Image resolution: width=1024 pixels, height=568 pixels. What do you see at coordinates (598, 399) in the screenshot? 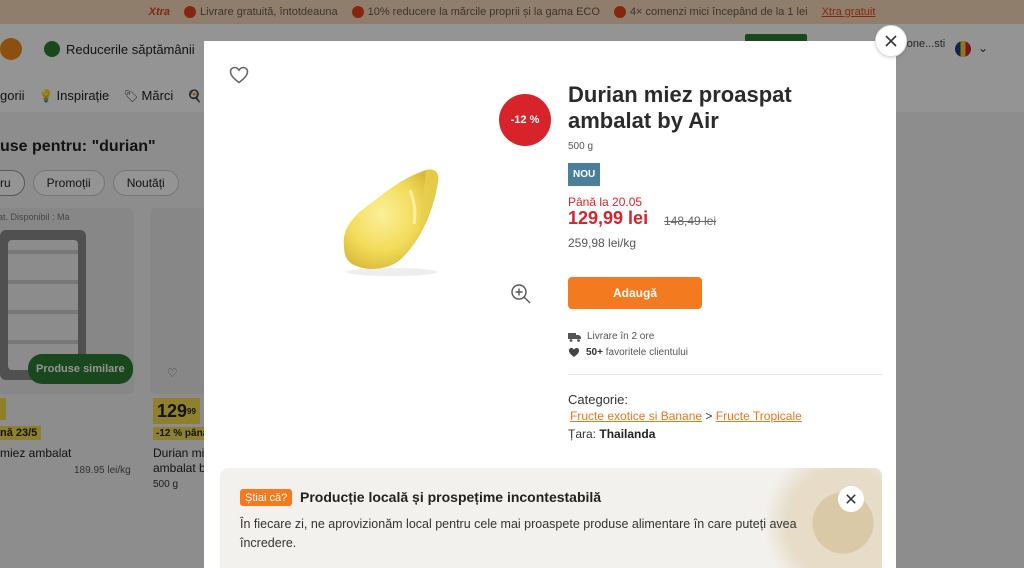
I see `category-label: Categorie:` at bounding box center [598, 399].